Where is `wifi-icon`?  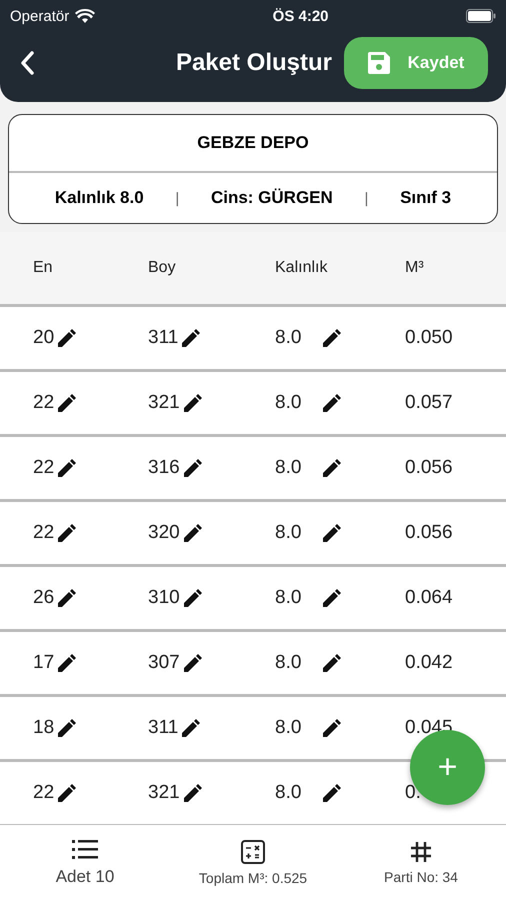
wifi-icon is located at coordinates (85, 16).